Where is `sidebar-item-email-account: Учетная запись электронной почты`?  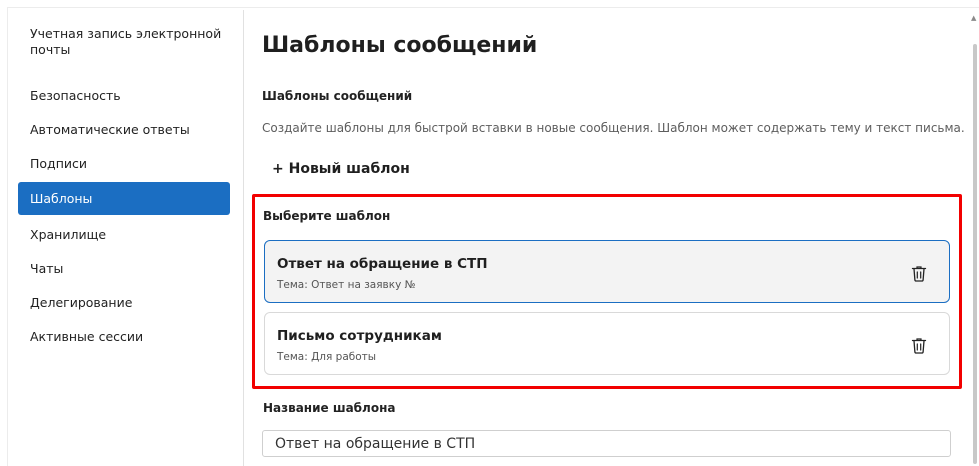
sidebar-item-email-account: Учетная запись электронной почты is located at coordinates (124, 42).